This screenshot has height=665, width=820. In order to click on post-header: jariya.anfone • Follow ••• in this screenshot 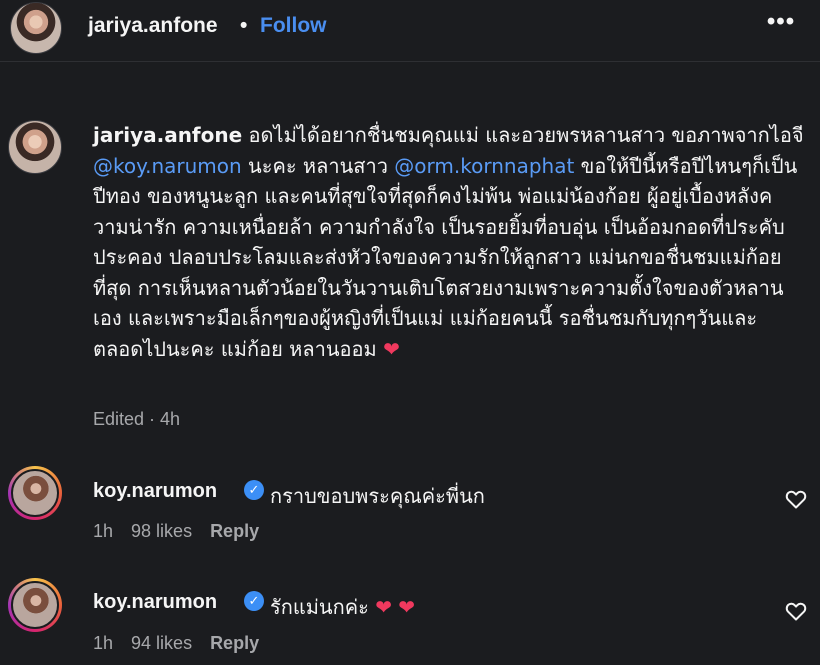, I will do `click(410, 31)`.